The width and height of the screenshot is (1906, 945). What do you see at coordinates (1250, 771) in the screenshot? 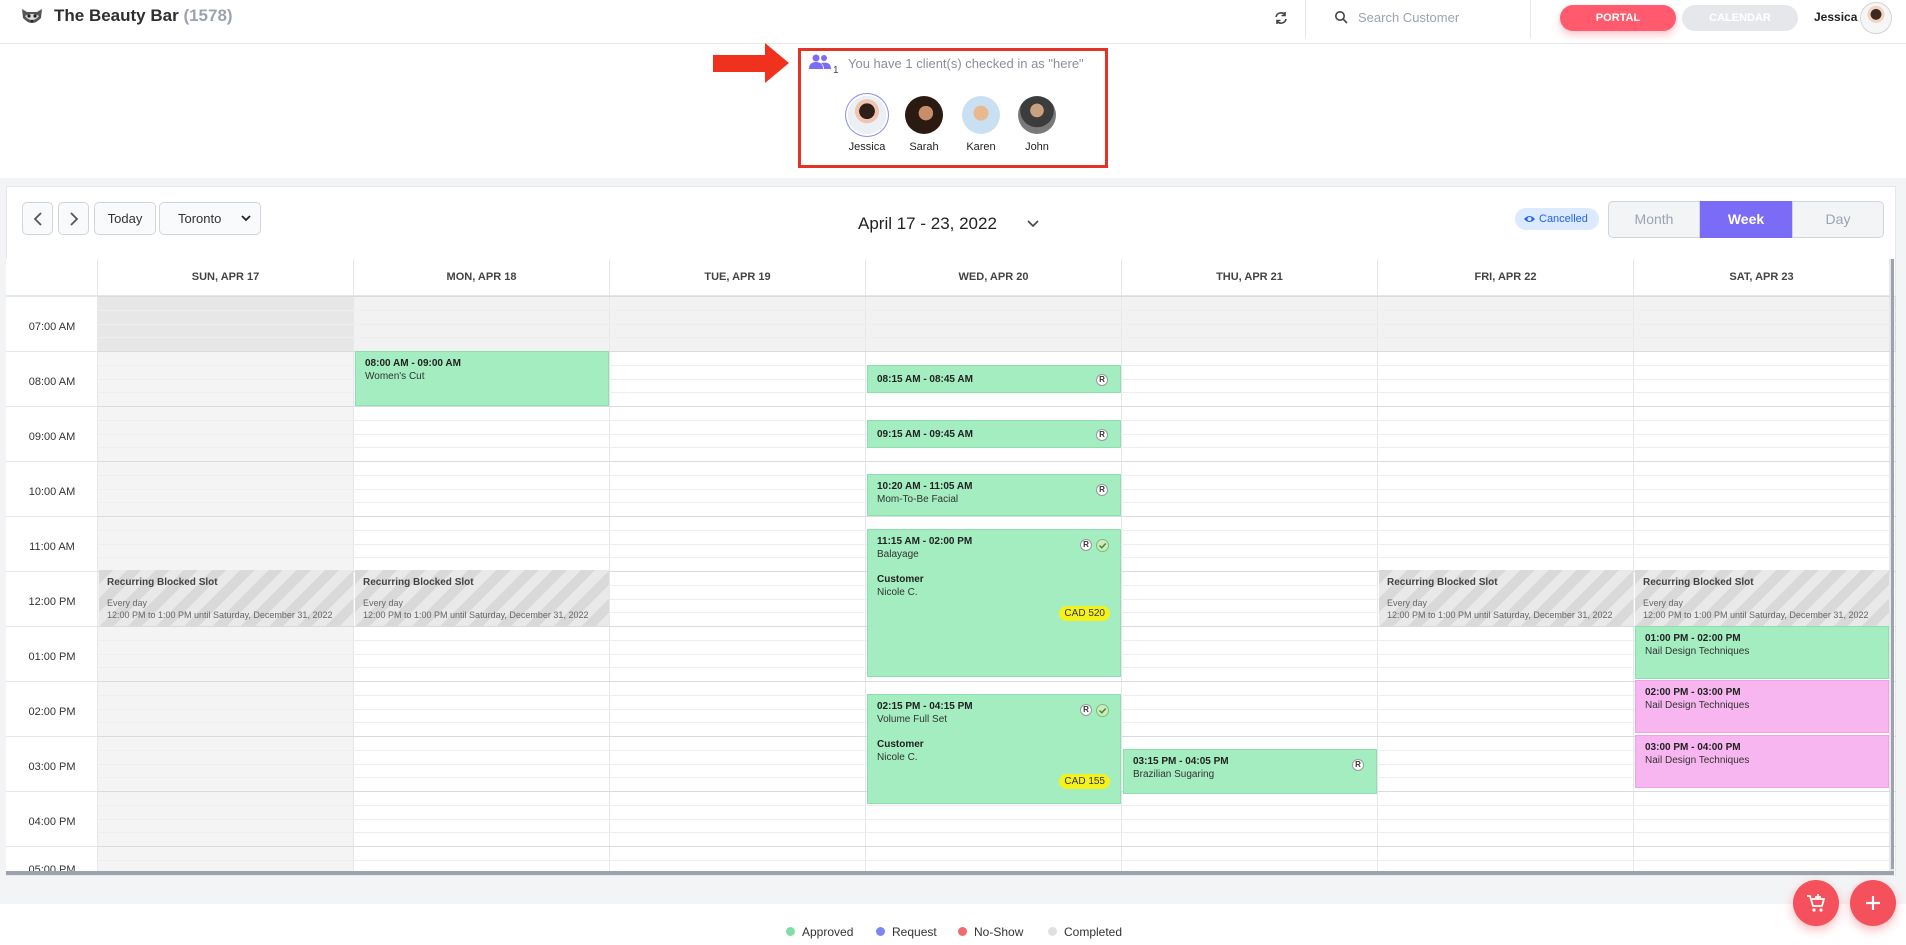
I see `appointment-card: 03:15 PM - 04:05 PM Brazilian Sugaring R` at bounding box center [1250, 771].